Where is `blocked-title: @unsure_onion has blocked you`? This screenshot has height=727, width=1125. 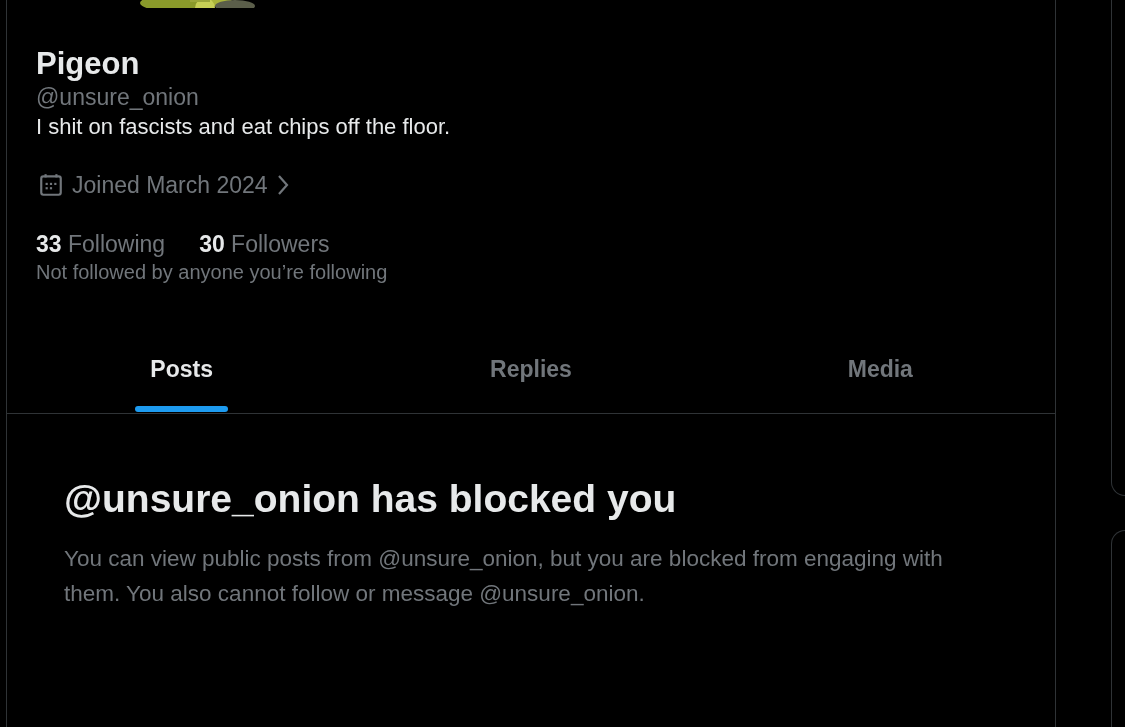 blocked-title: @unsure_onion has blocked you is located at coordinates (370, 499).